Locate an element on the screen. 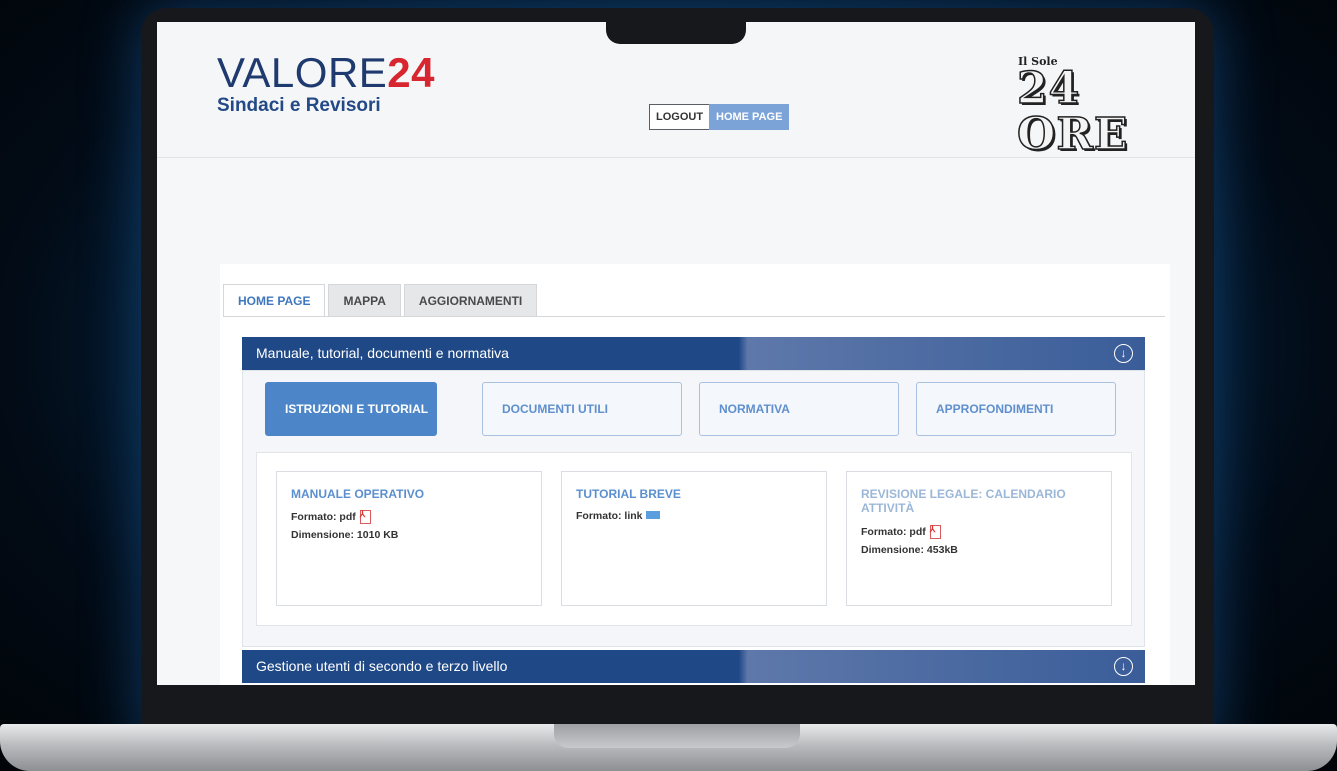 The width and height of the screenshot is (1337, 771). publisher-logo: 24 ORE is located at coordinates (1072, 111).